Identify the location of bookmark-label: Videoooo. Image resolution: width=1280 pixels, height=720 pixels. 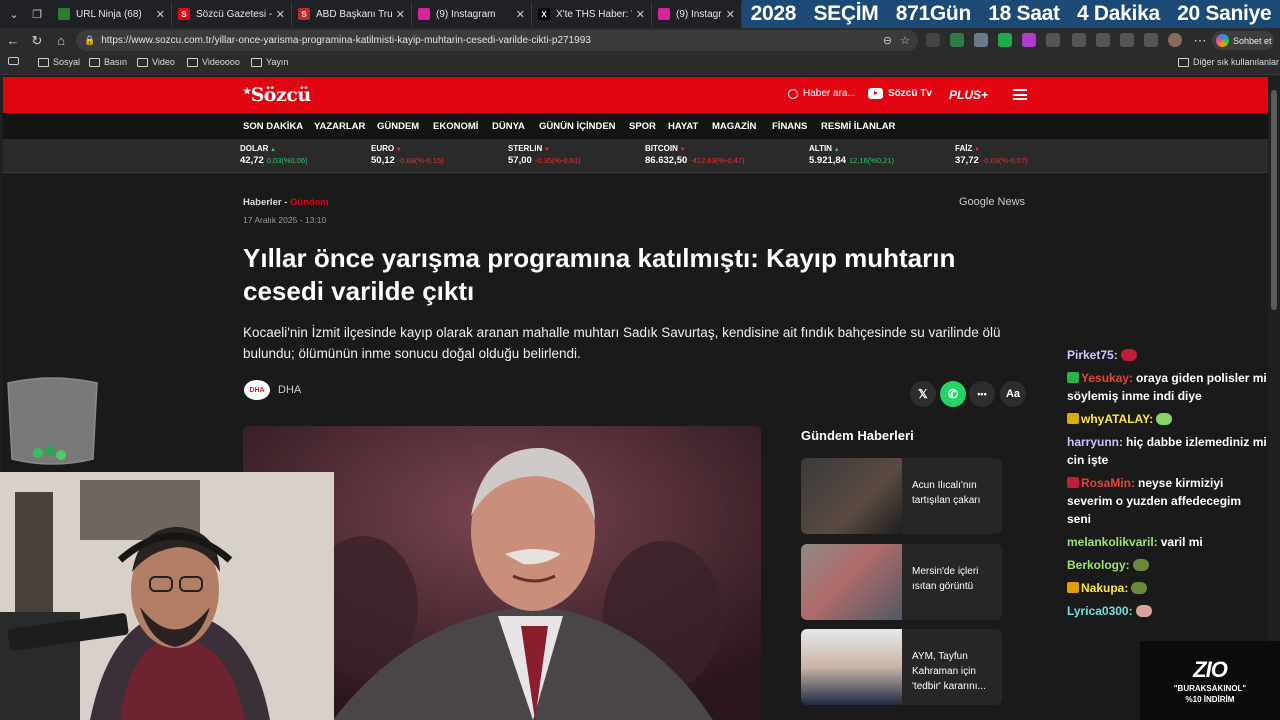
(221, 62).